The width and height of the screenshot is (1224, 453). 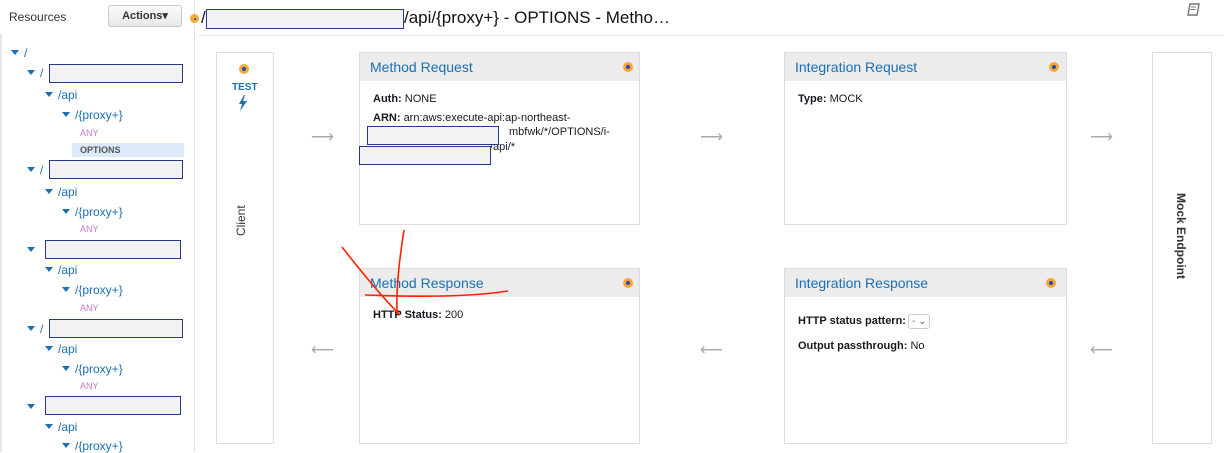 What do you see at coordinates (241, 220) in the screenshot?
I see `client-label: Client` at bounding box center [241, 220].